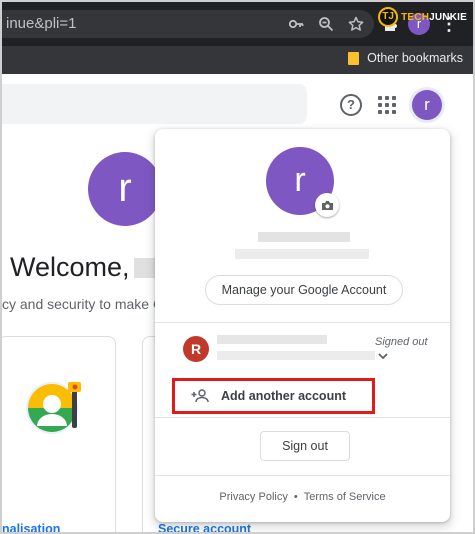 This screenshot has width=475, height=534. I want to click on profile-avatar-large: r, so click(125, 189).